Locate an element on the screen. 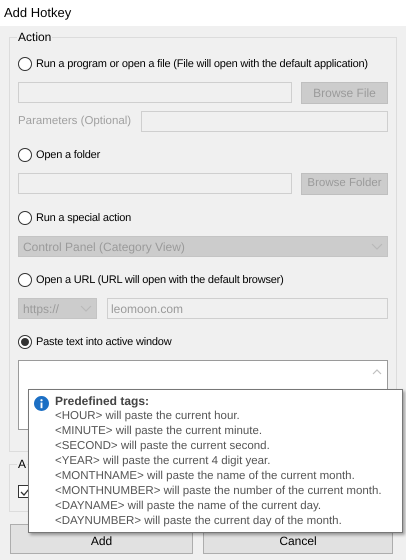 Image resolution: width=406 pixels, height=560 pixels. info-icon is located at coordinates (41, 403).